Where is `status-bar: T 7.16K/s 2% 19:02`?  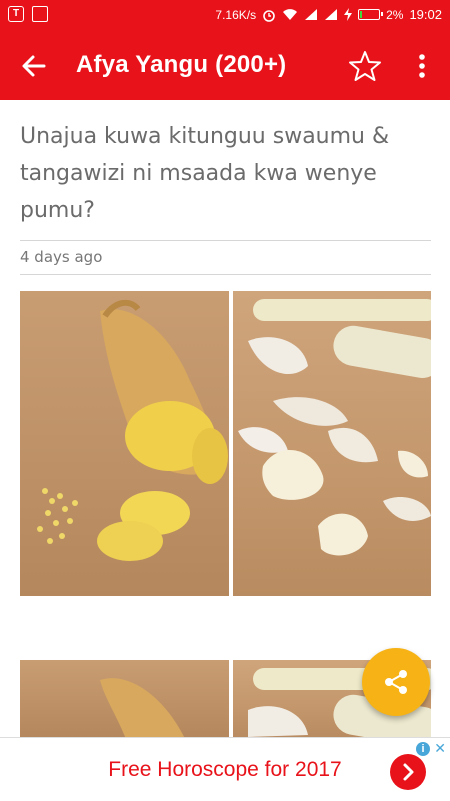 status-bar: T 7.16K/s 2% 19:02 is located at coordinates (225, 15).